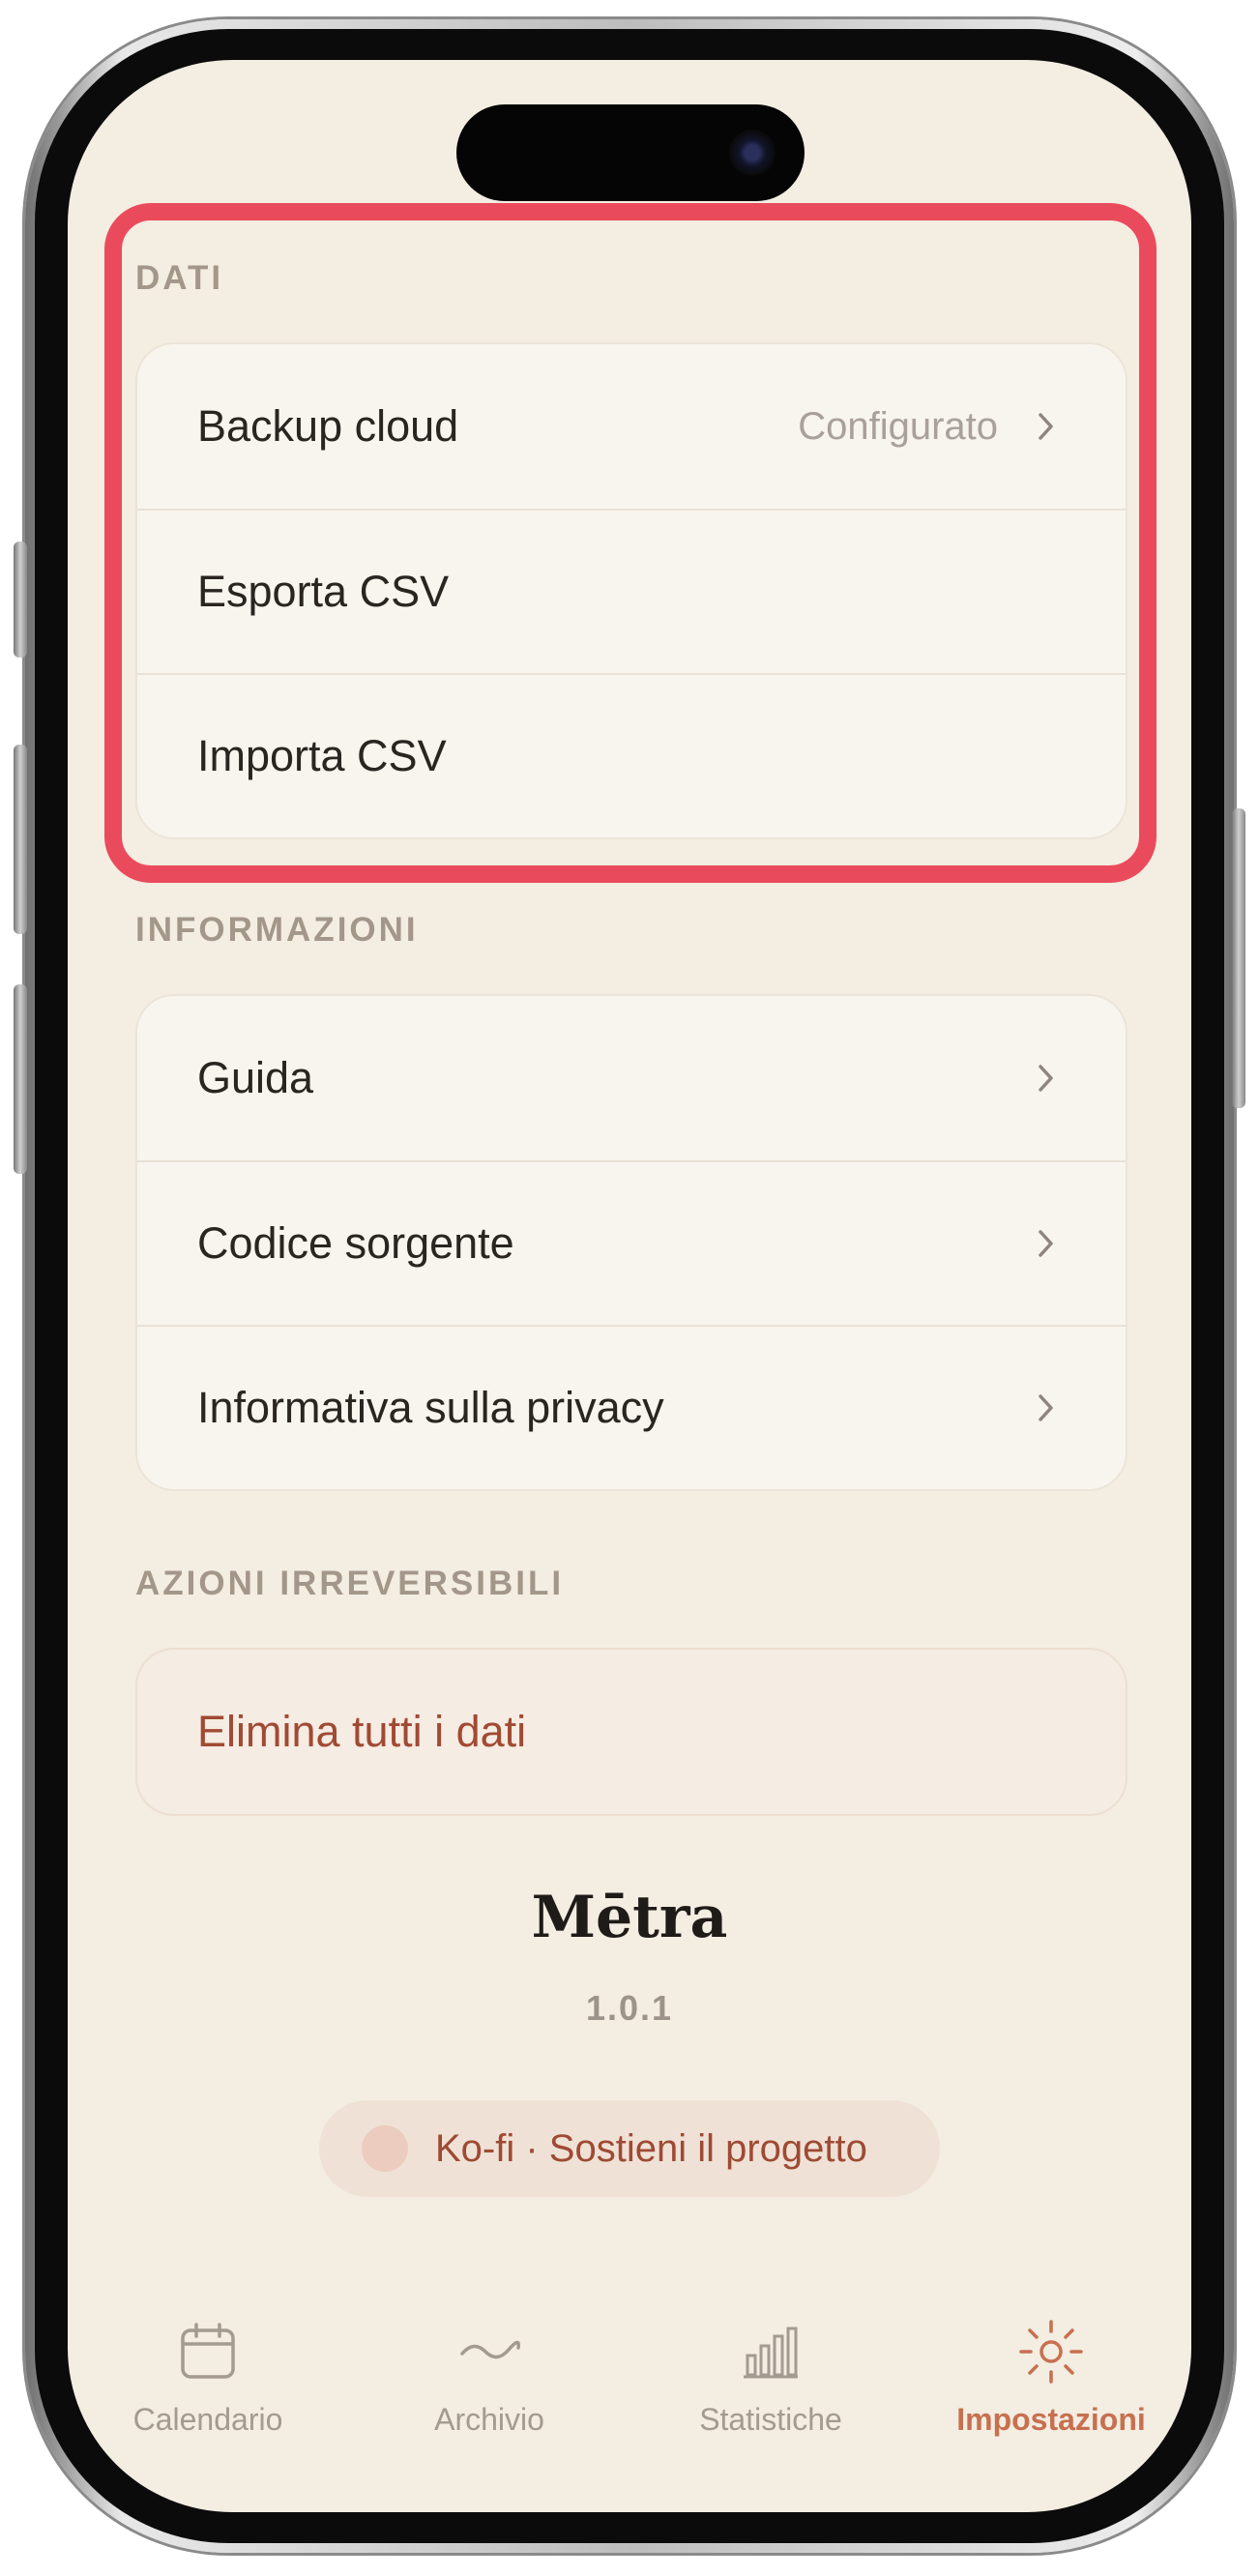 This screenshot has height=2576, width=1259. I want to click on calendar-icon, so click(208, 2351).